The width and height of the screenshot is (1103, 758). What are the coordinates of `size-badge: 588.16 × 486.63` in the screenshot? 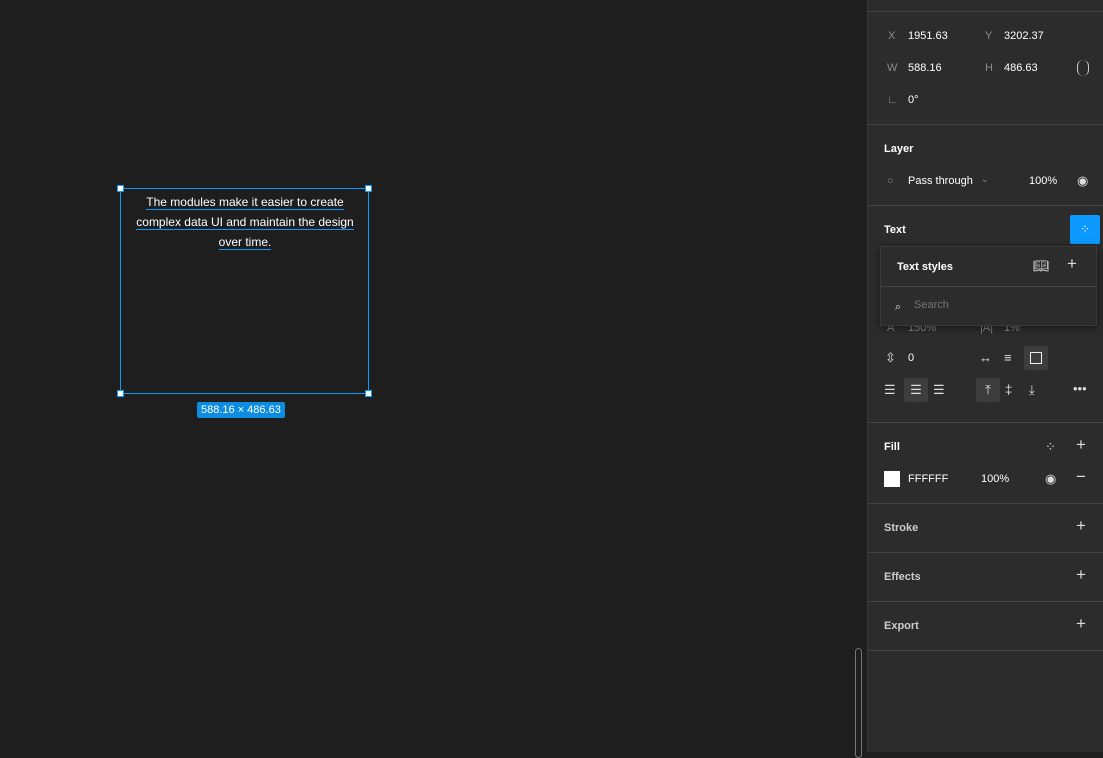 It's located at (241, 410).